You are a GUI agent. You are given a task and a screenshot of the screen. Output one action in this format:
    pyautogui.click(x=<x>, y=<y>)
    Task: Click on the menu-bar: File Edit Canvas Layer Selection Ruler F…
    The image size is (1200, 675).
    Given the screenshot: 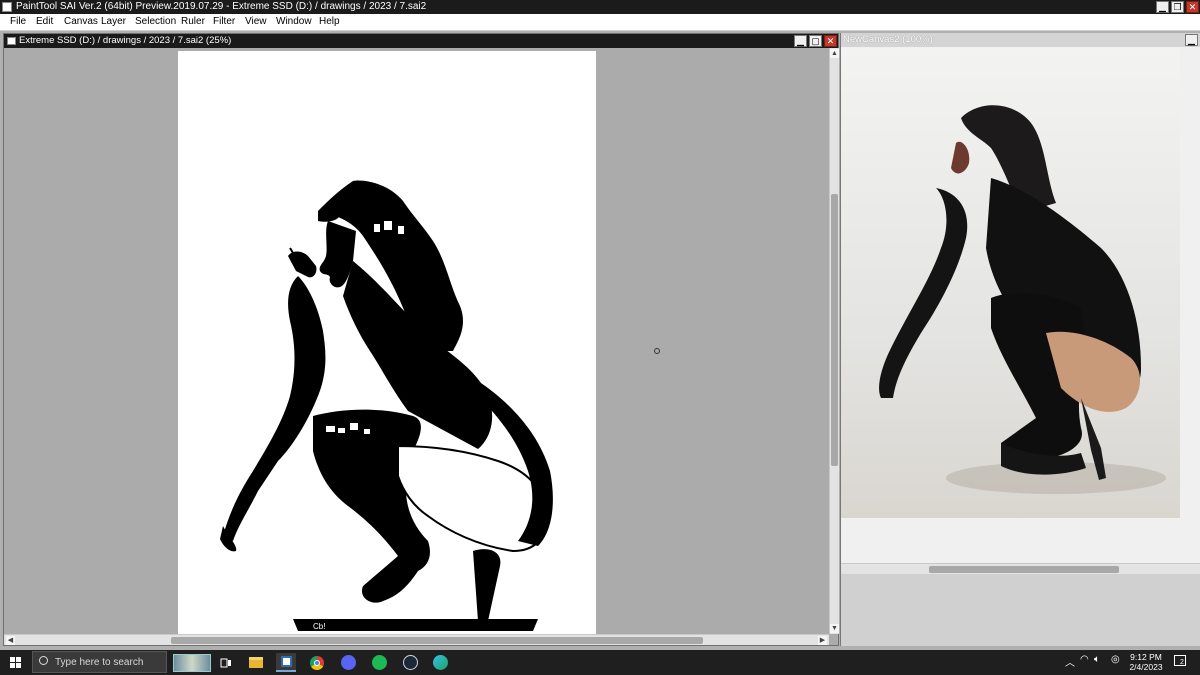 What is the action you would take?
    pyautogui.click(x=600, y=22)
    